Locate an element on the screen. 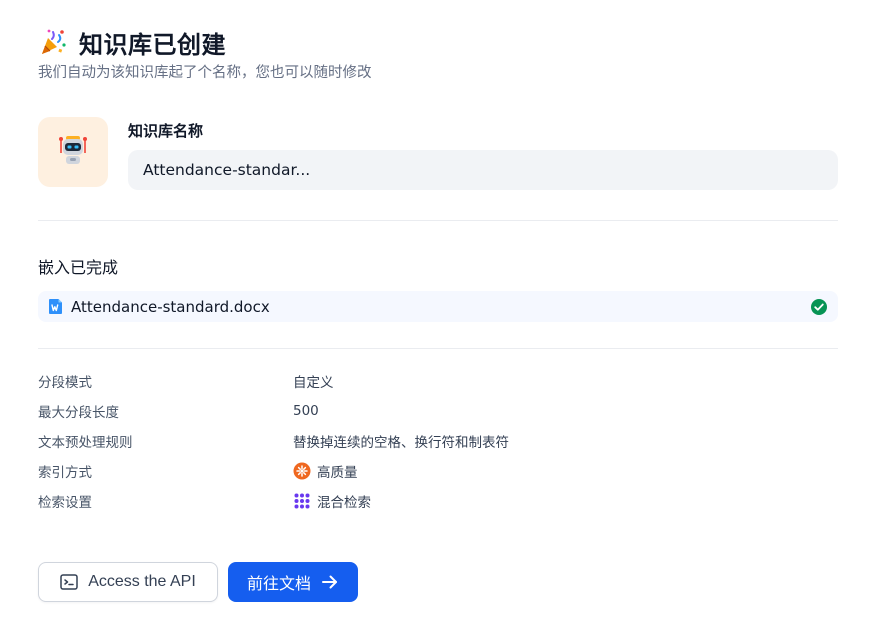 This screenshot has width=875, height=625. go-to-document-button: 前往文档 is located at coordinates (293, 582).